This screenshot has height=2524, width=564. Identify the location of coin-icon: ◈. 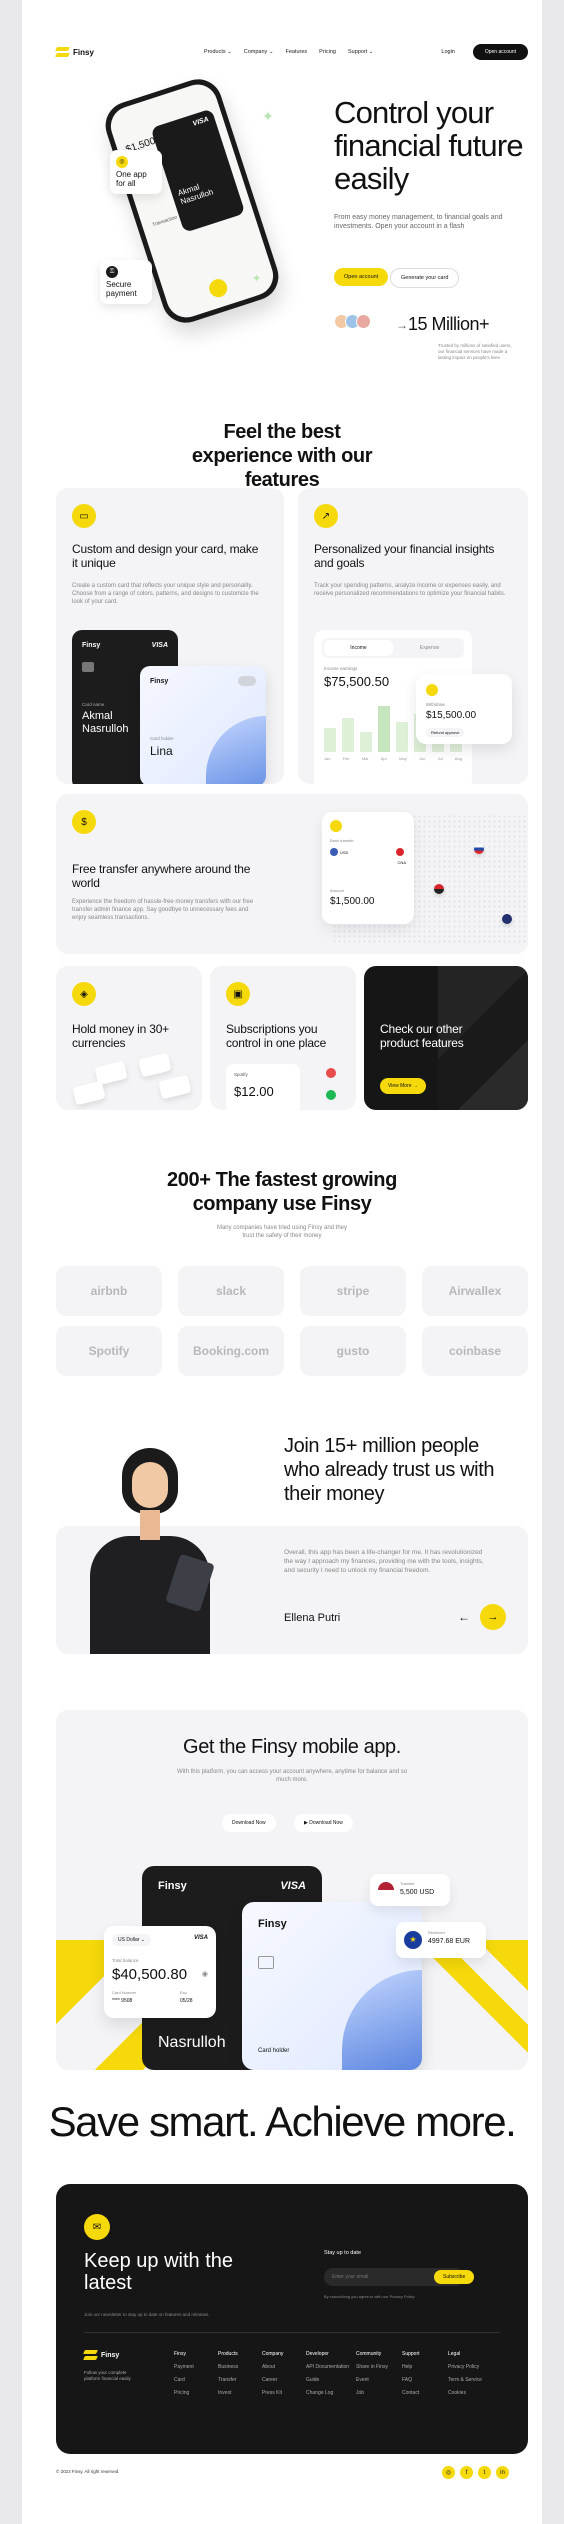
(84, 994).